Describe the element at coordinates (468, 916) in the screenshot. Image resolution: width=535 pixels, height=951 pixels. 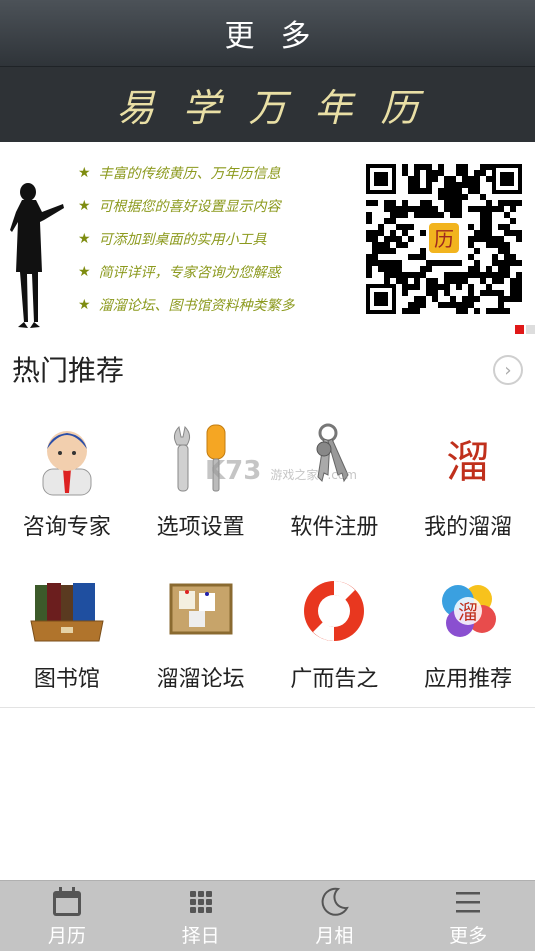
I see `tab-more: 更多` at that location.